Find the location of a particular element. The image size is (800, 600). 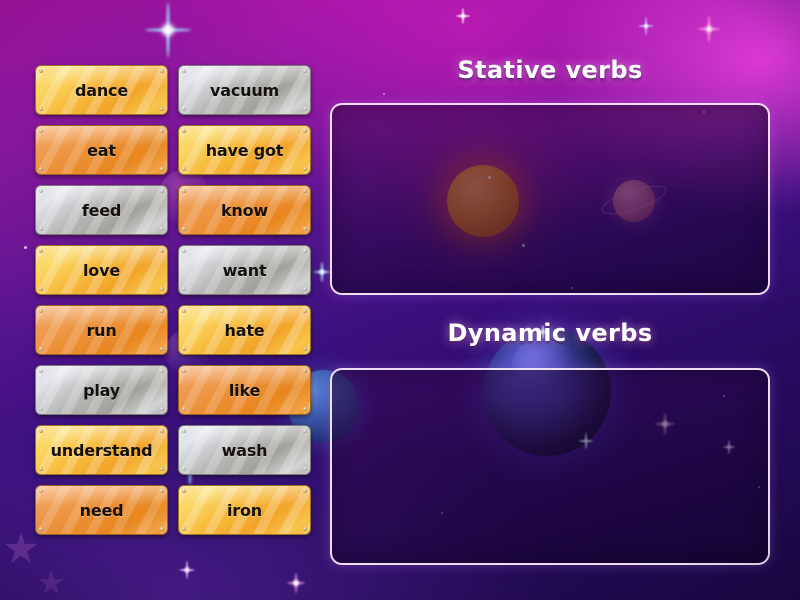

word-tile: eat is located at coordinates (101, 150).